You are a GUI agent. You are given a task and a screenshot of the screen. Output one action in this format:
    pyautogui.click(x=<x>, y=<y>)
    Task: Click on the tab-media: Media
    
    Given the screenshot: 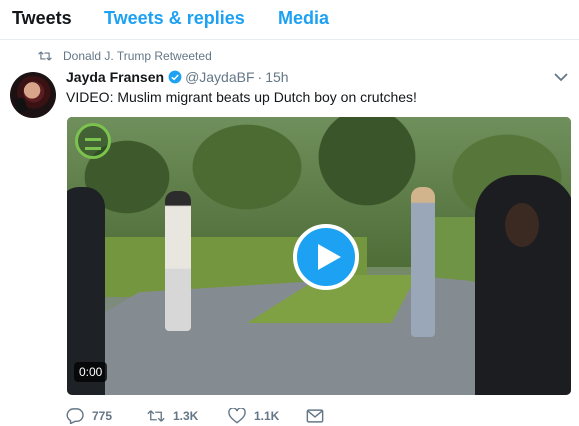 What is the action you would take?
    pyautogui.click(x=303, y=18)
    